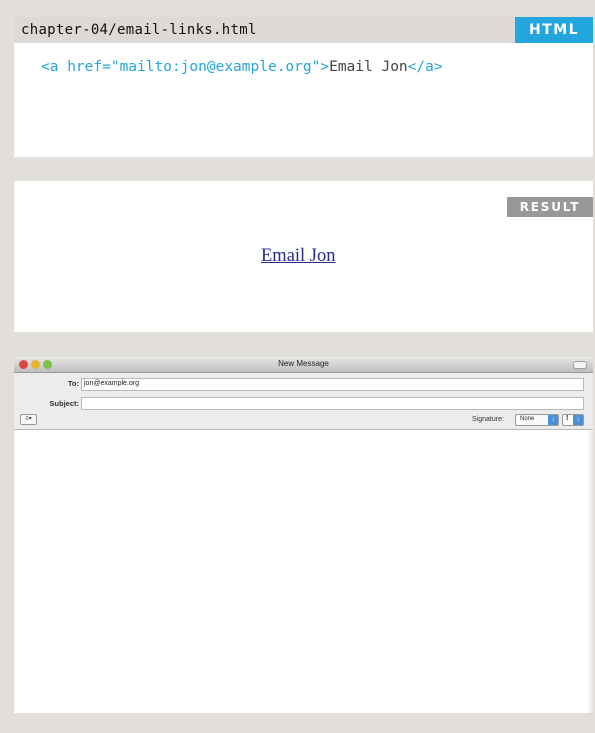  Describe the element at coordinates (185, 67) in the screenshot. I see `code-open-tag: <a href="mailto:jon@example.org">` at that location.